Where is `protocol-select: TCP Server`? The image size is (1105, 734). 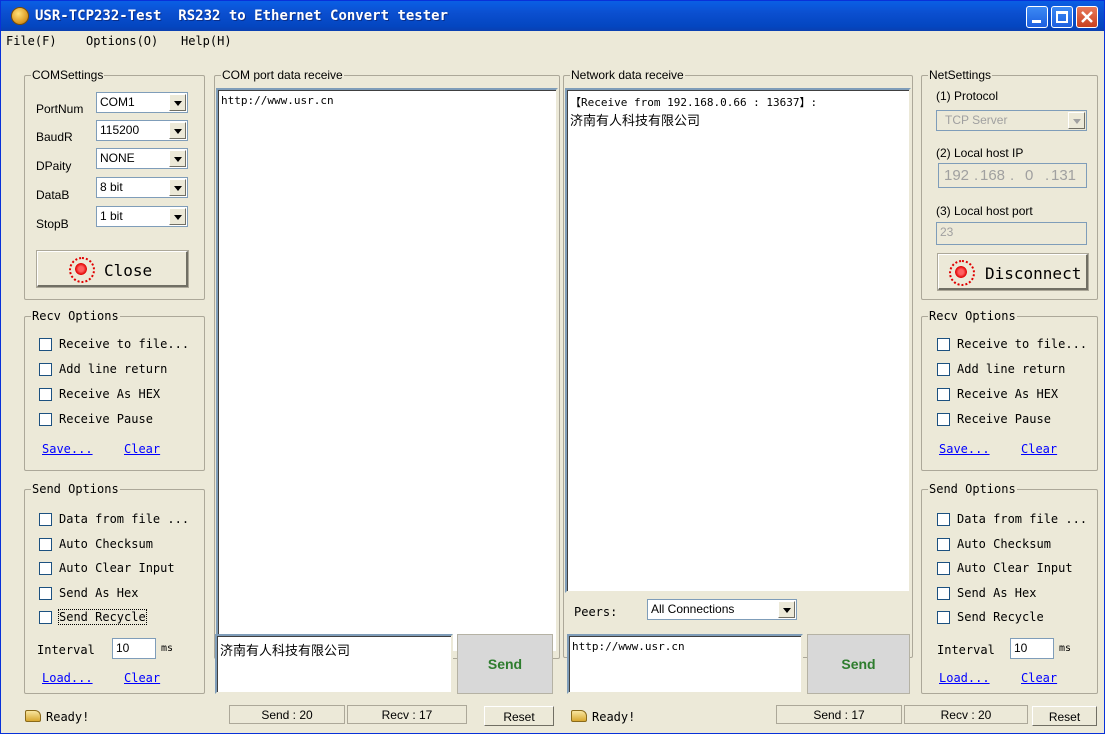
protocol-select: TCP Server is located at coordinates (1011, 120).